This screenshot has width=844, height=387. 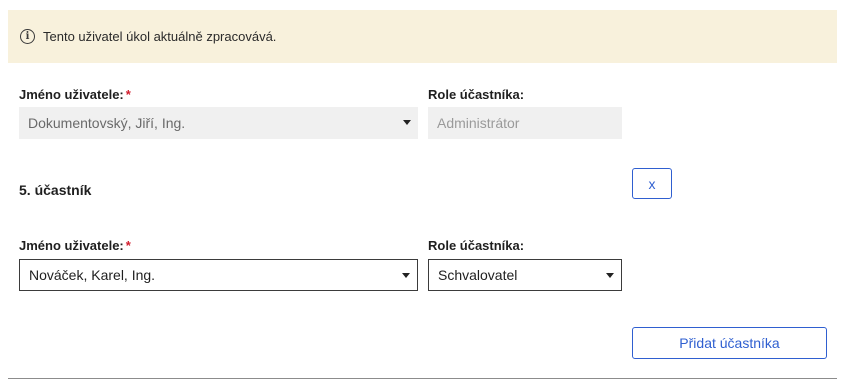 What do you see at coordinates (478, 275) in the screenshot?
I see `role-select-value: Schvalovatel` at bounding box center [478, 275].